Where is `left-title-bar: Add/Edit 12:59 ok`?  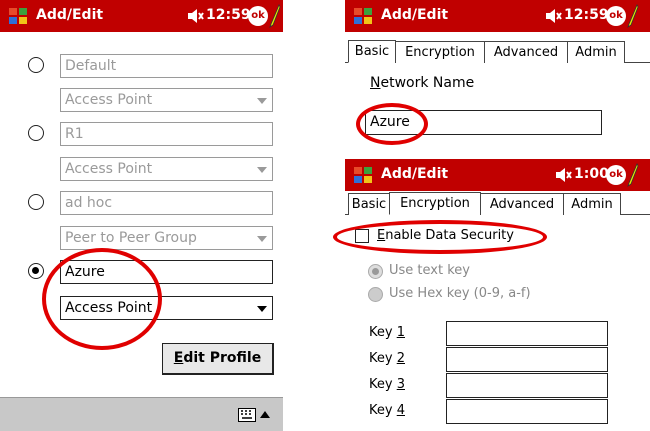 left-title-bar: Add/Edit 12:59 ok is located at coordinates (141, 16).